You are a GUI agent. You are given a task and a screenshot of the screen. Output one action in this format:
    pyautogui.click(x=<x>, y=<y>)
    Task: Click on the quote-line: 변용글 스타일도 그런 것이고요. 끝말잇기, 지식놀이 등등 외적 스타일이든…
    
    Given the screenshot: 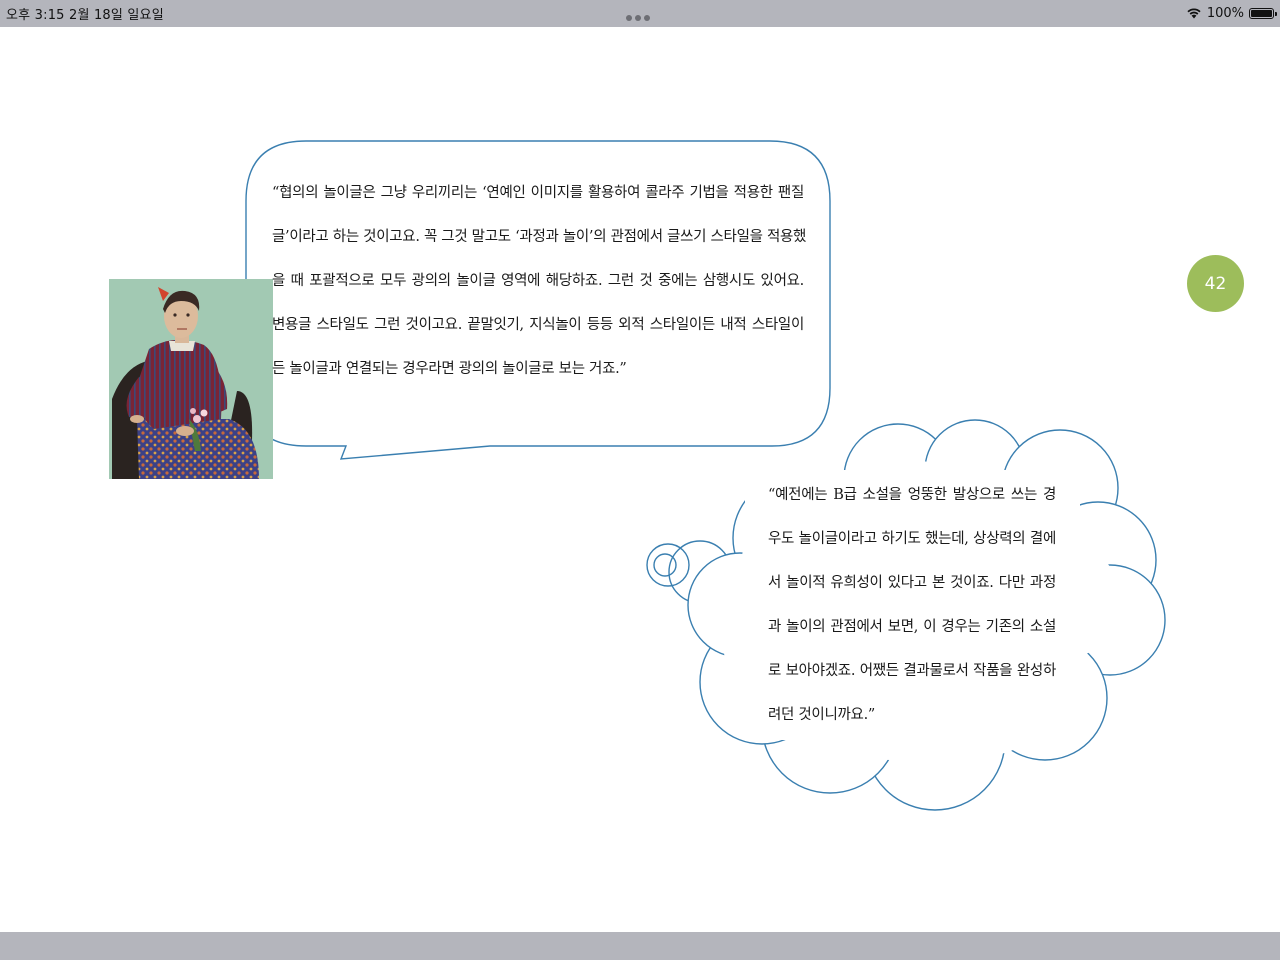 What is the action you would take?
    pyautogui.click(x=538, y=325)
    